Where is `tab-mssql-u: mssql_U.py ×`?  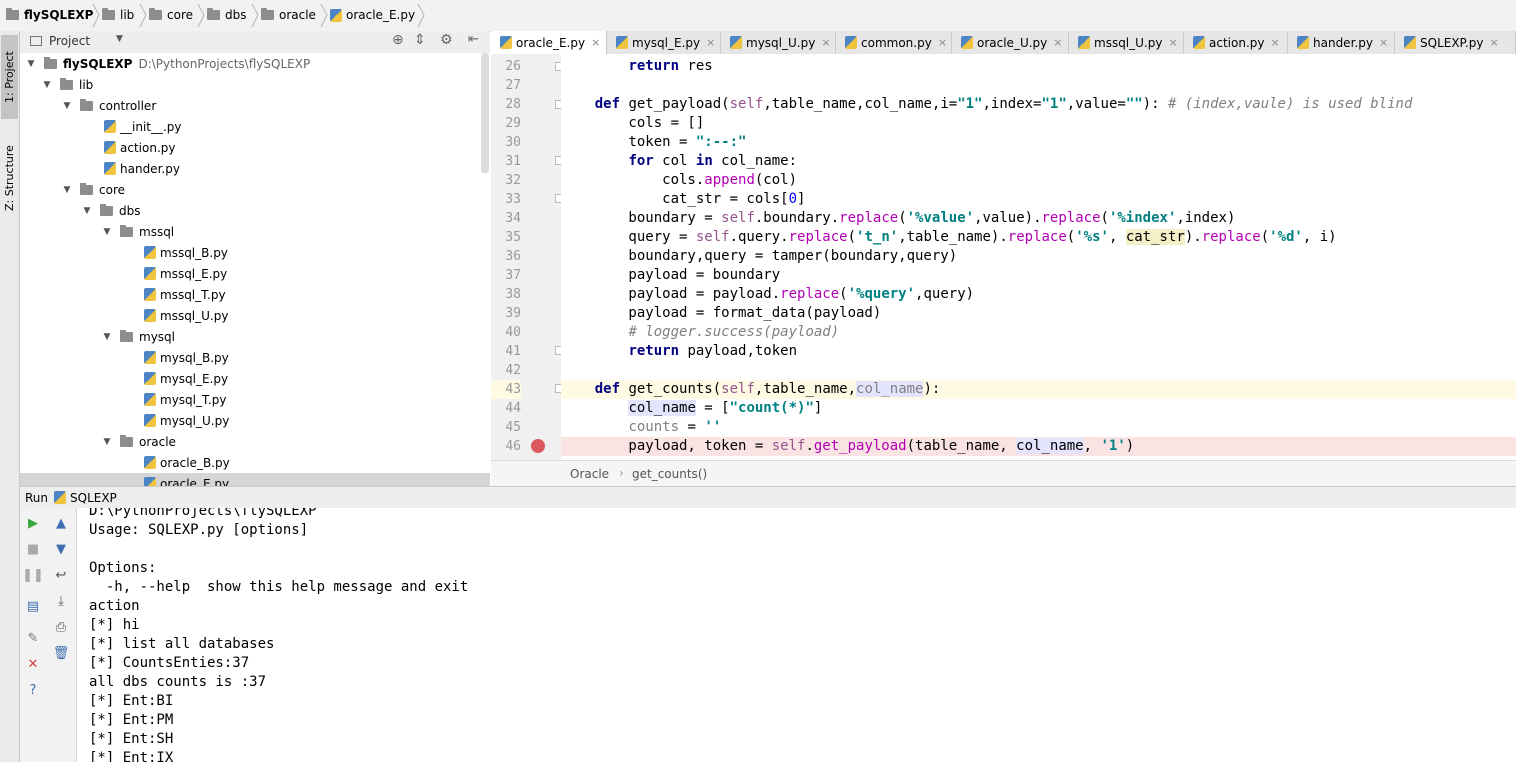
tab-mssql-u: mssql_U.py × is located at coordinates (1126, 42).